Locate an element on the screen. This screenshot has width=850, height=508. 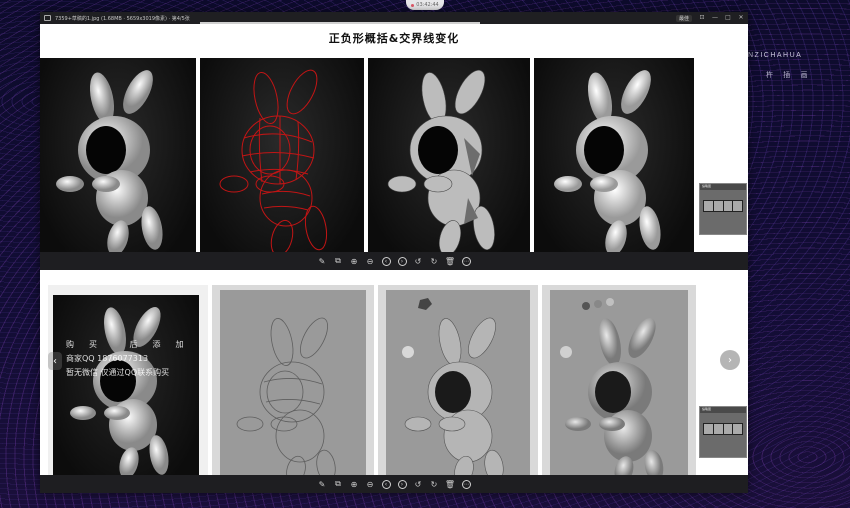
recording-indicator: 03:42:44 is located at coordinates (425, 5).